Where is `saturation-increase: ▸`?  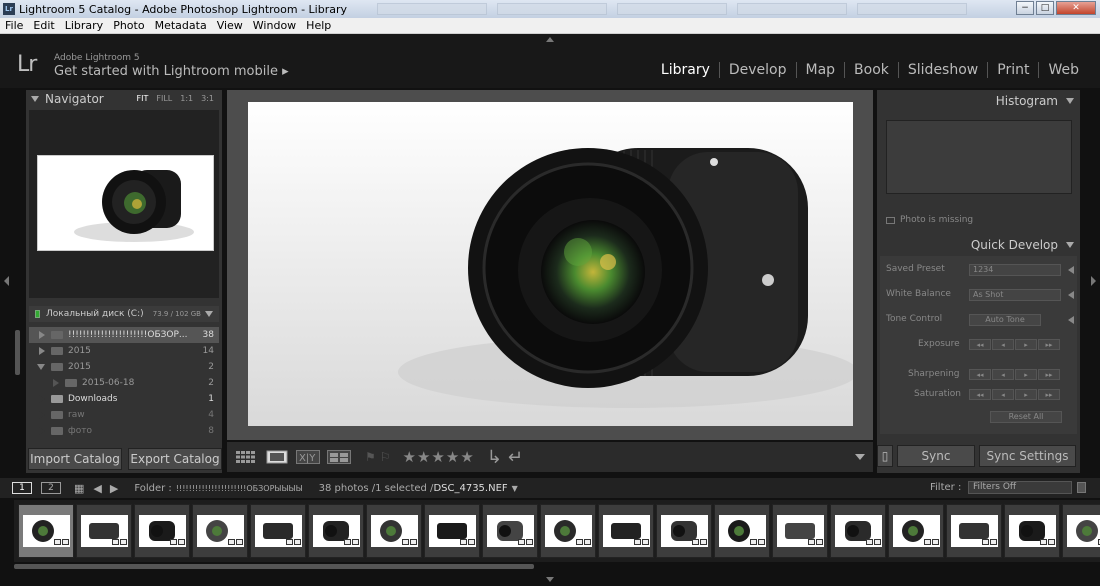 saturation-increase: ▸ is located at coordinates (1026, 394).